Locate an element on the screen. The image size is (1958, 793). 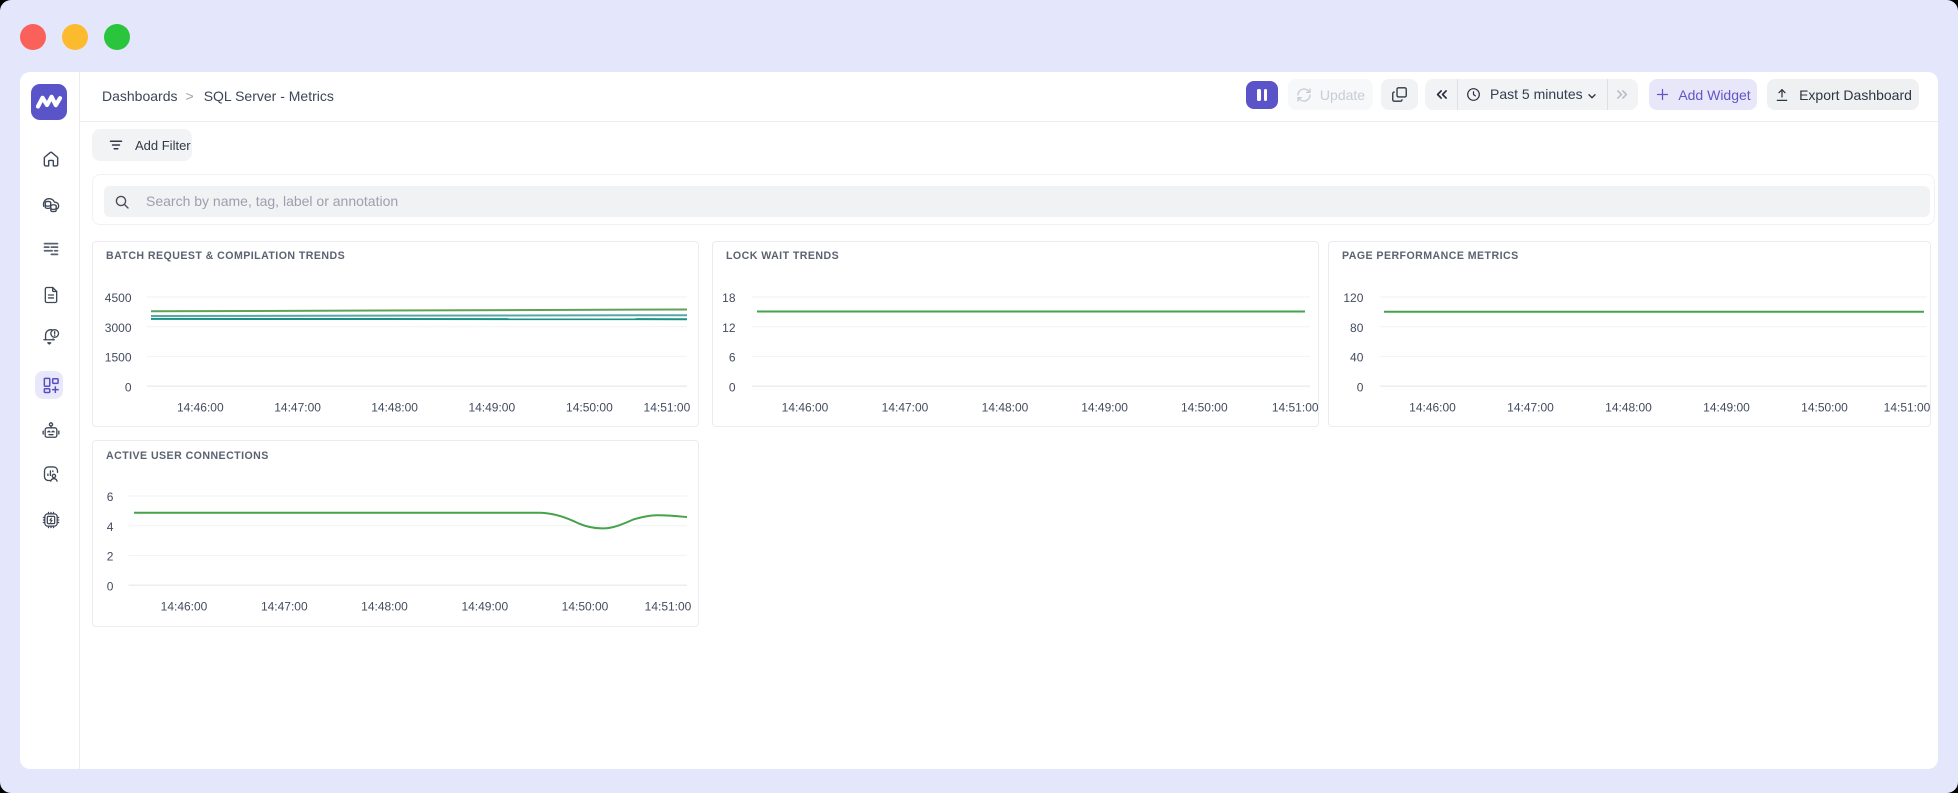
svg-text: 12 is located at coordinates (729, 327).